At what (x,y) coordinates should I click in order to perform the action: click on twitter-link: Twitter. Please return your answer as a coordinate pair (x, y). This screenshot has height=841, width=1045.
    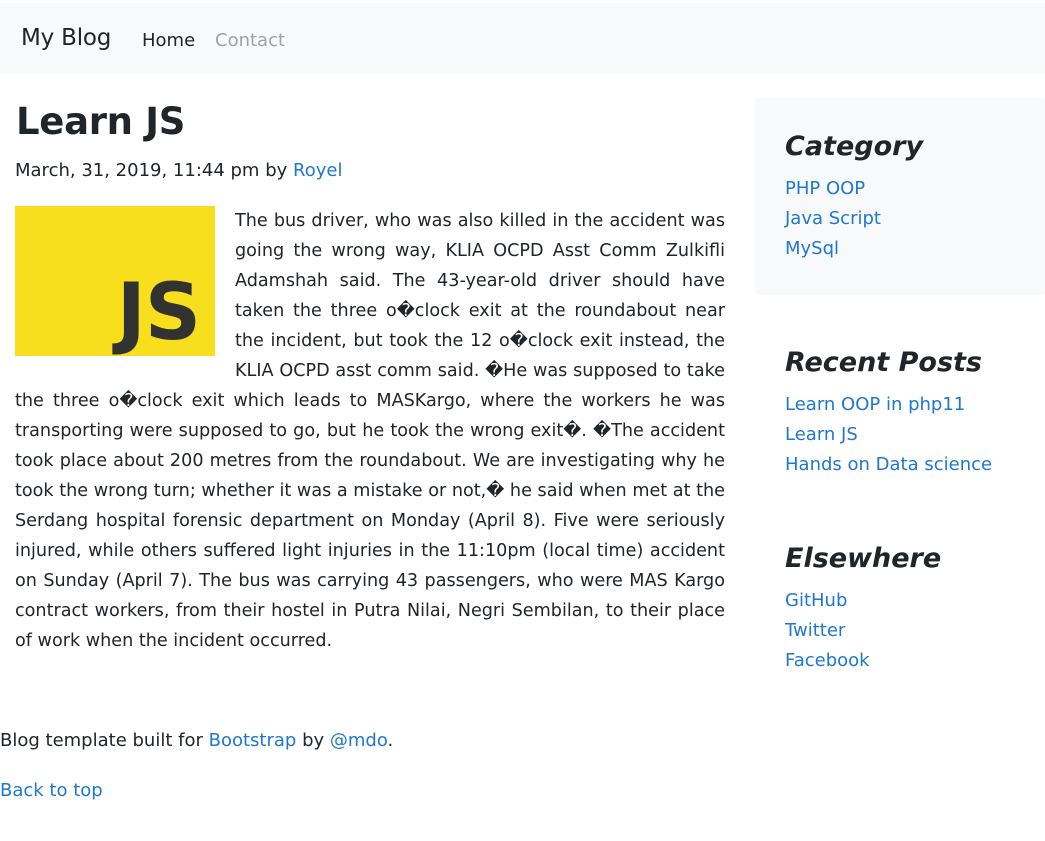
    Looking at the image, I should click on (815, 630).